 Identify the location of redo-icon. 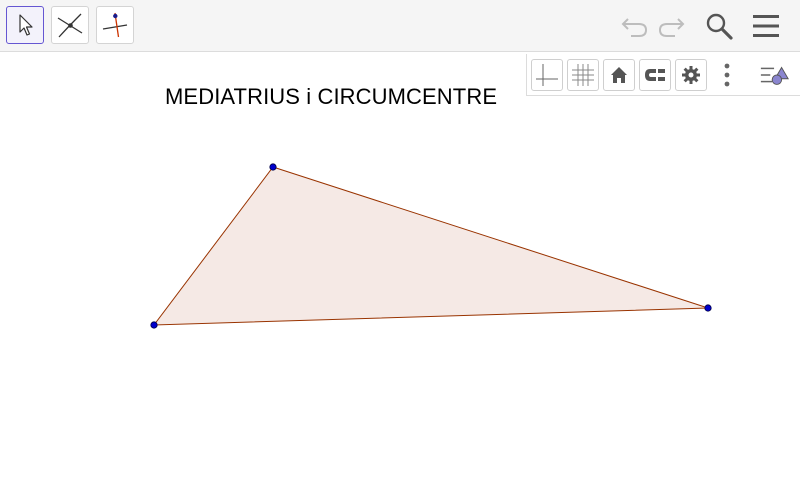
(671, 27).